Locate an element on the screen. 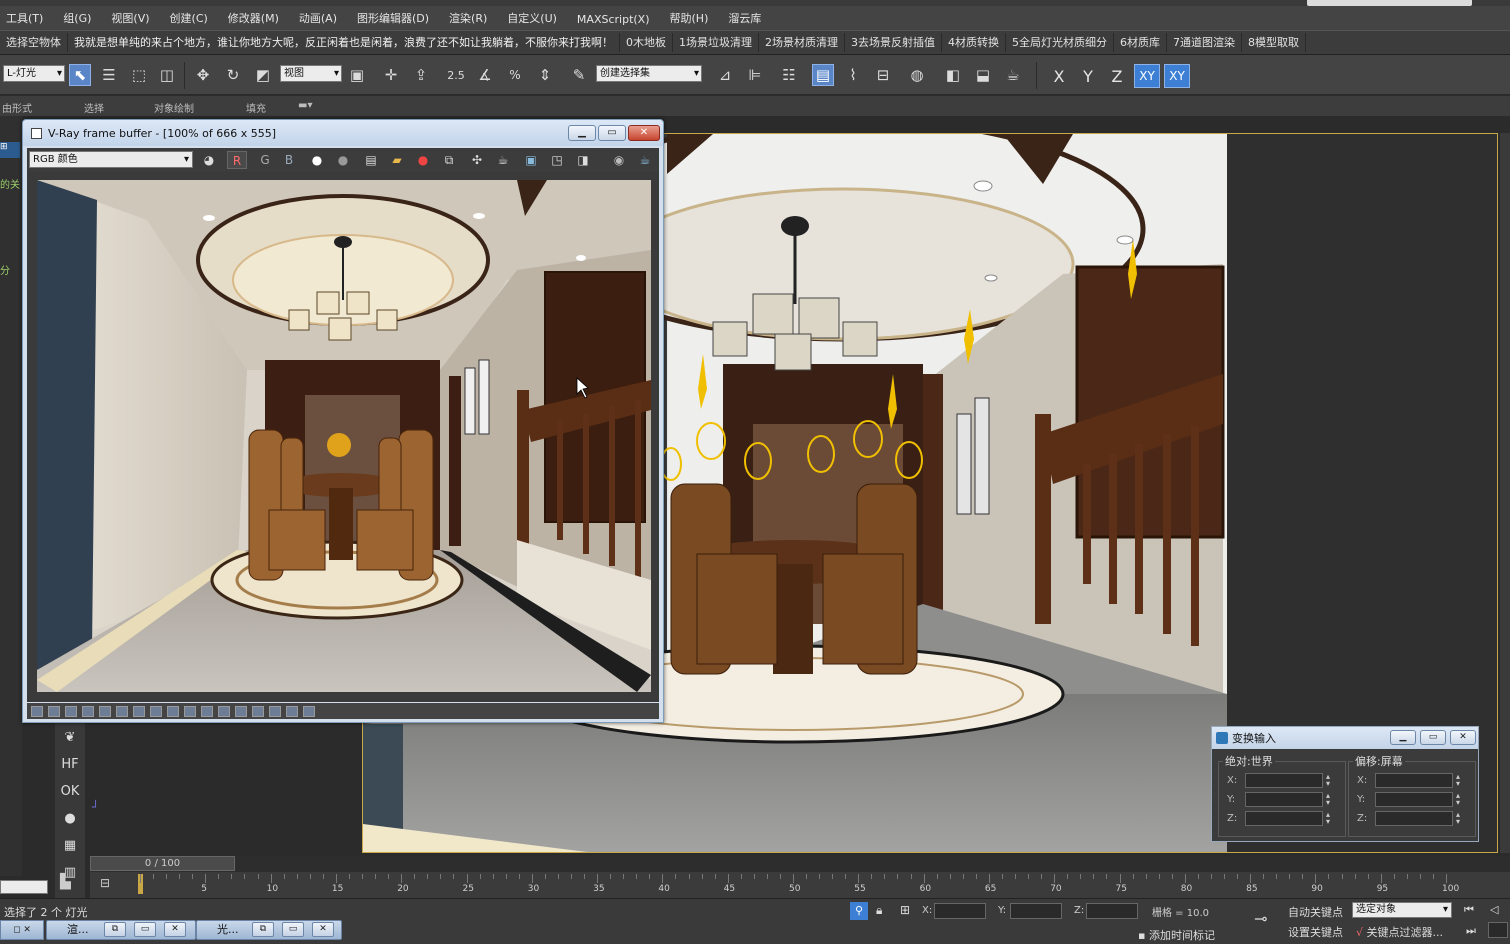 The height and width of the screenshot is (944, 1510). set-key-button: 设置关键点 is located at coordinates (1315, 932).